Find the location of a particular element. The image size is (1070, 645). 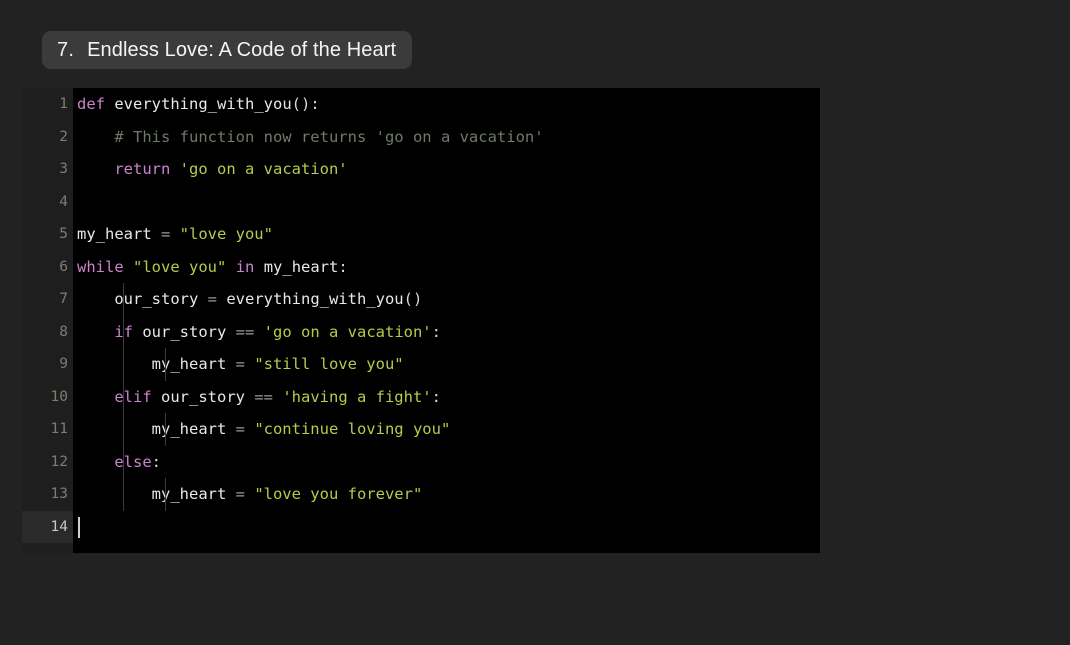

page-title: Endless Love: A Code of the Heart is located at coordinates (242, 49).